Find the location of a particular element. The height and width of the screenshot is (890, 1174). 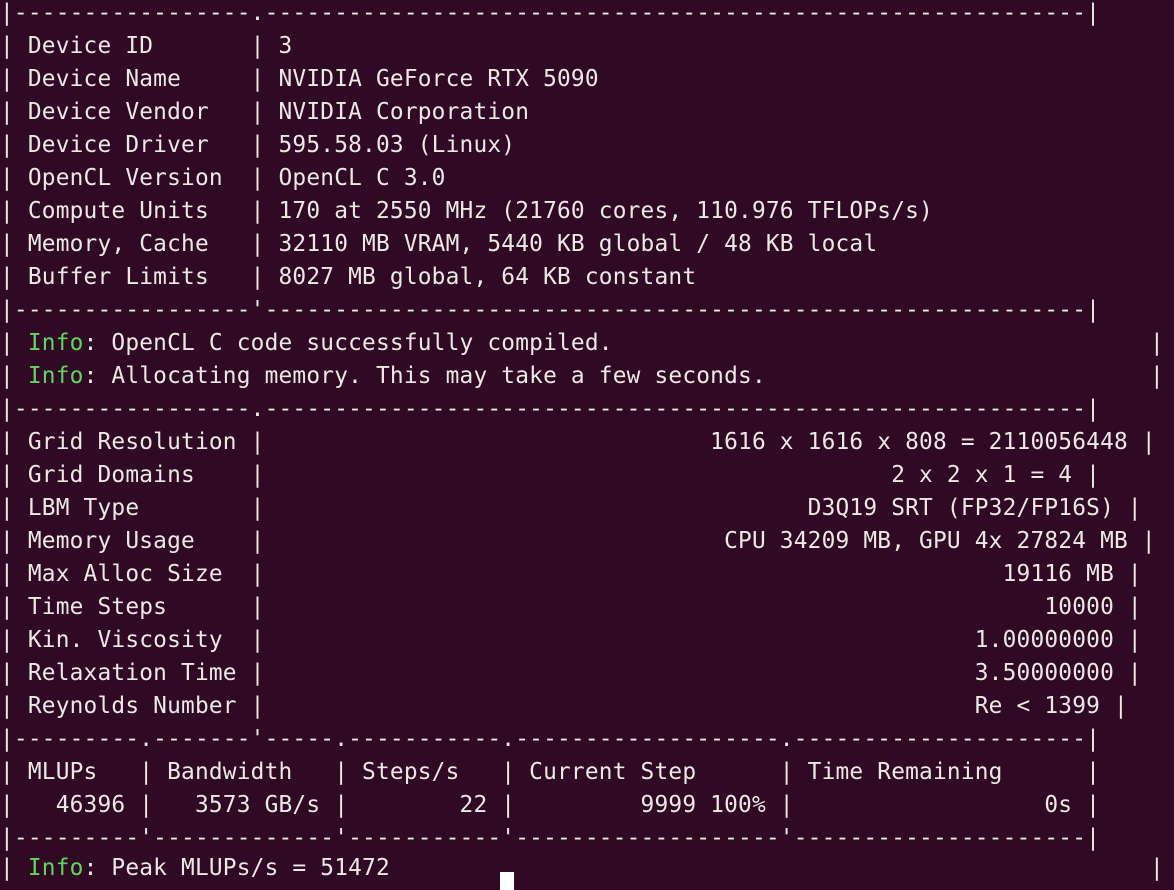

reynolds-number-row: | Reynolds Number | Re < 1399 | is located at coordinates (564, 706).